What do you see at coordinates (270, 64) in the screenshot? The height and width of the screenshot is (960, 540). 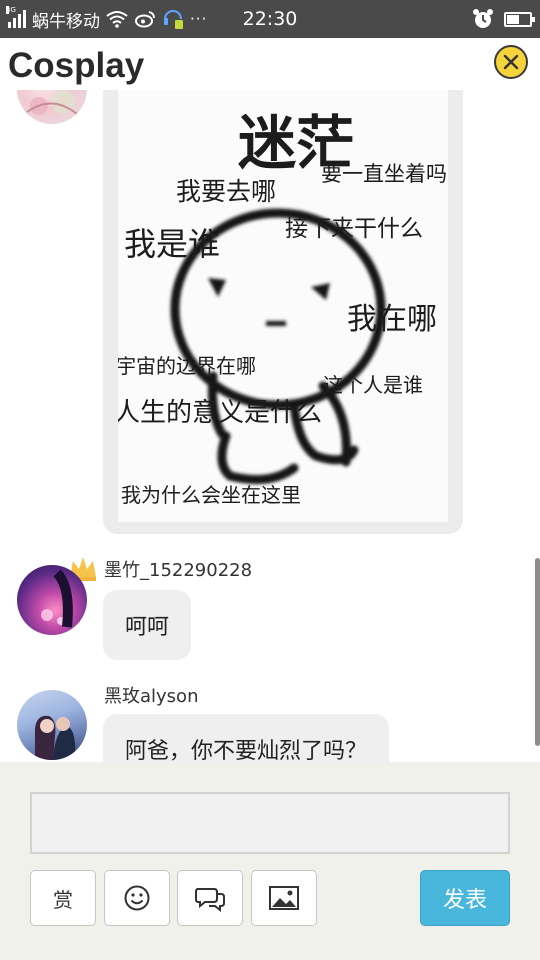 I see `page-header: Cosplay` at bounding box center [270, 64].